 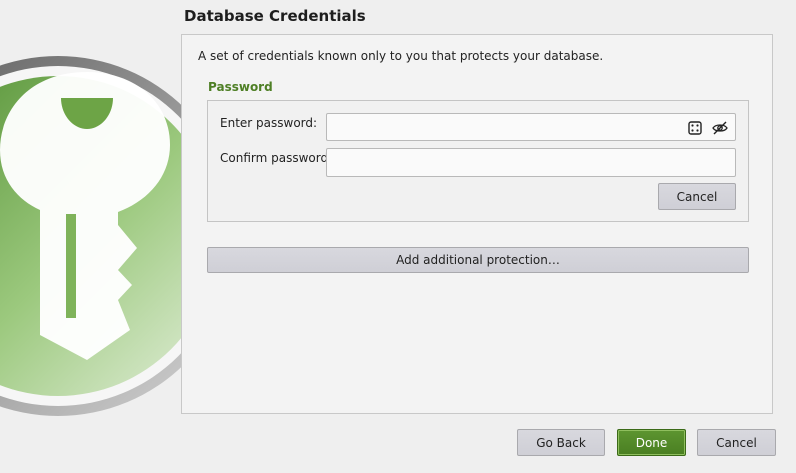 What do you see at coordinates (276, 158) in the screenshot?
I see `confirm-password-label: Confirm password:` at bounding box center [276, 158].